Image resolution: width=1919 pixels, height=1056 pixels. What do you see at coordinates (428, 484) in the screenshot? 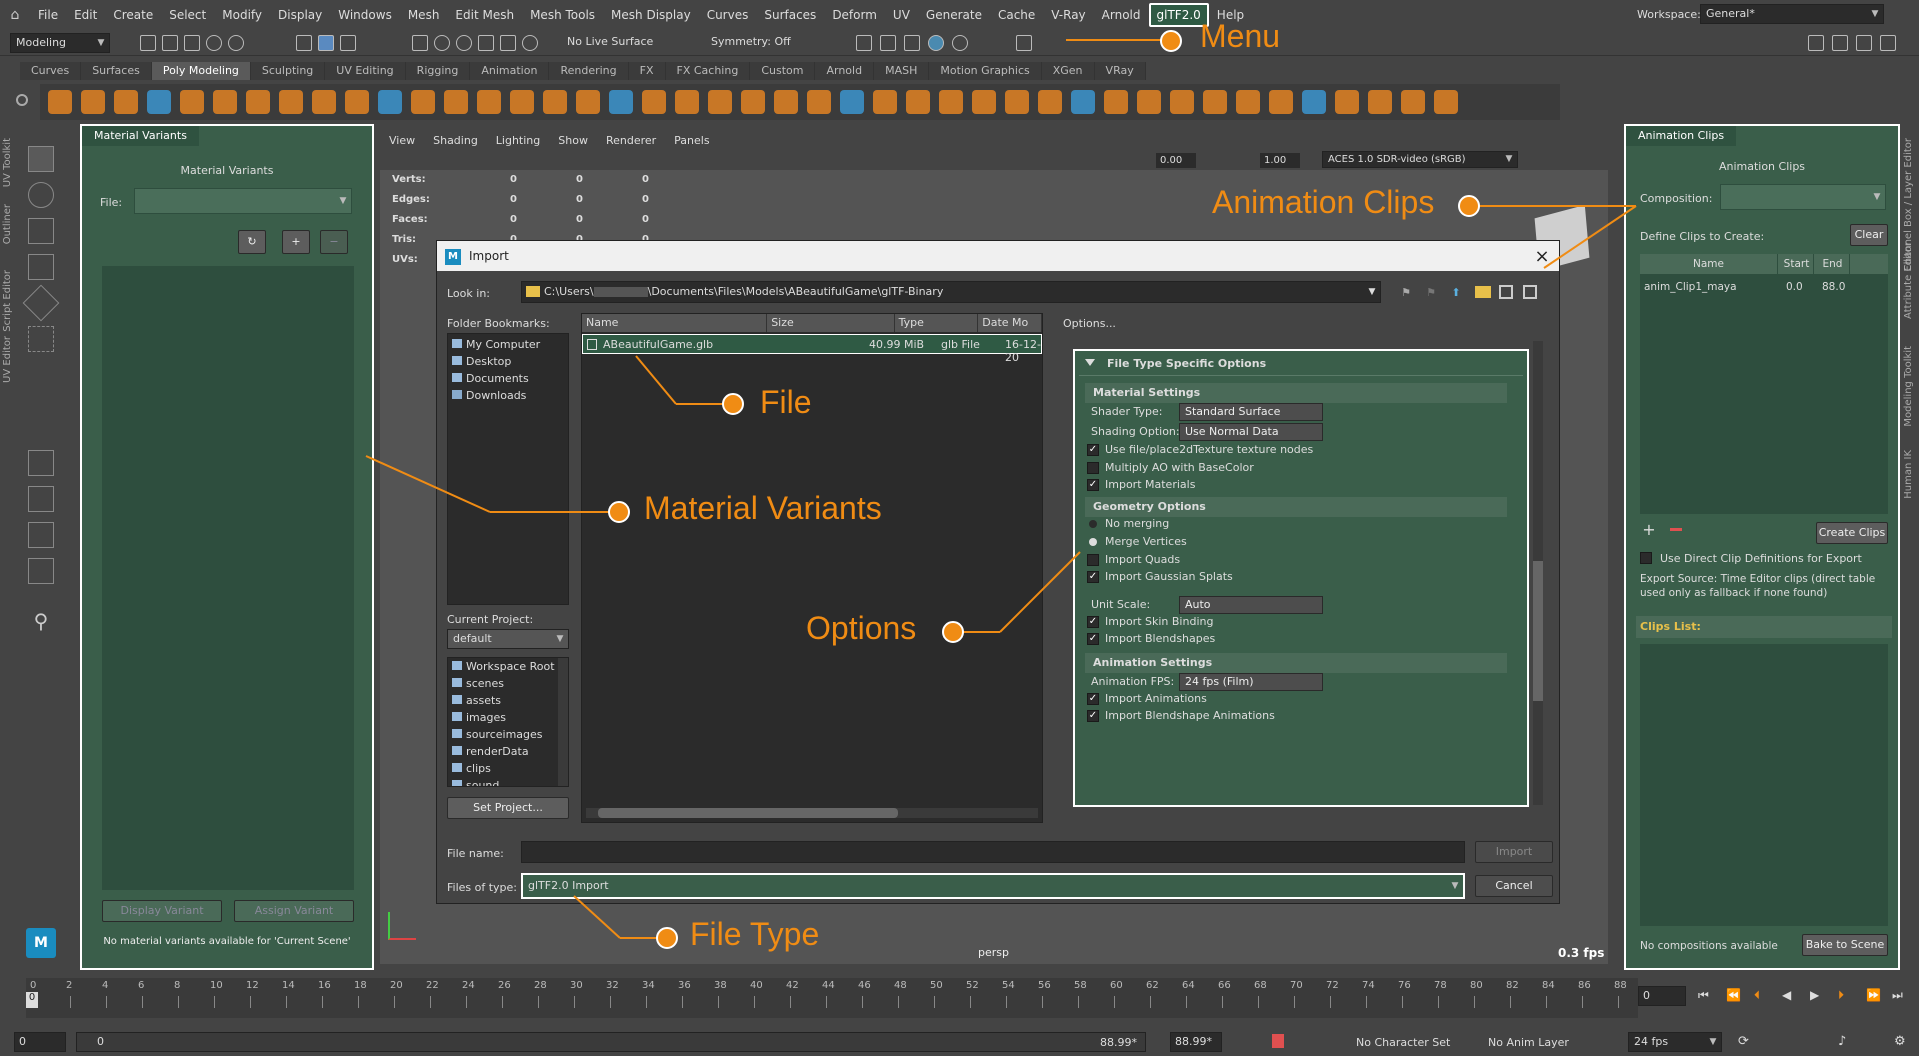
I see `variants-leader` at bounding box center [428, 484].